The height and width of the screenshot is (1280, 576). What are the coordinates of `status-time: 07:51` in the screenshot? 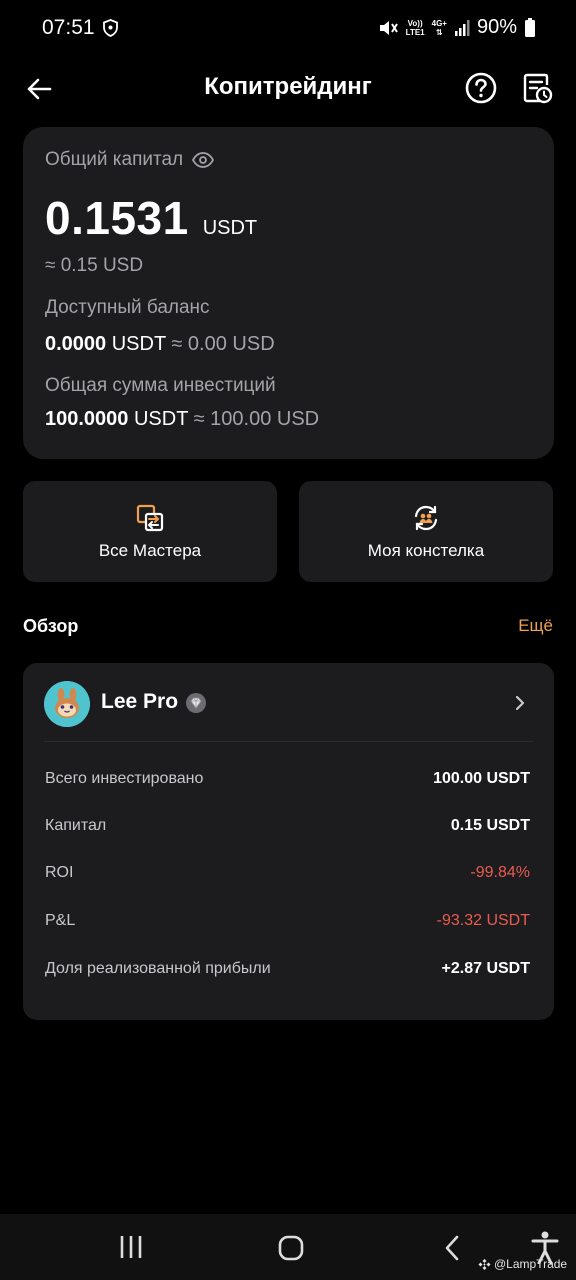 It's located at (68, 27).